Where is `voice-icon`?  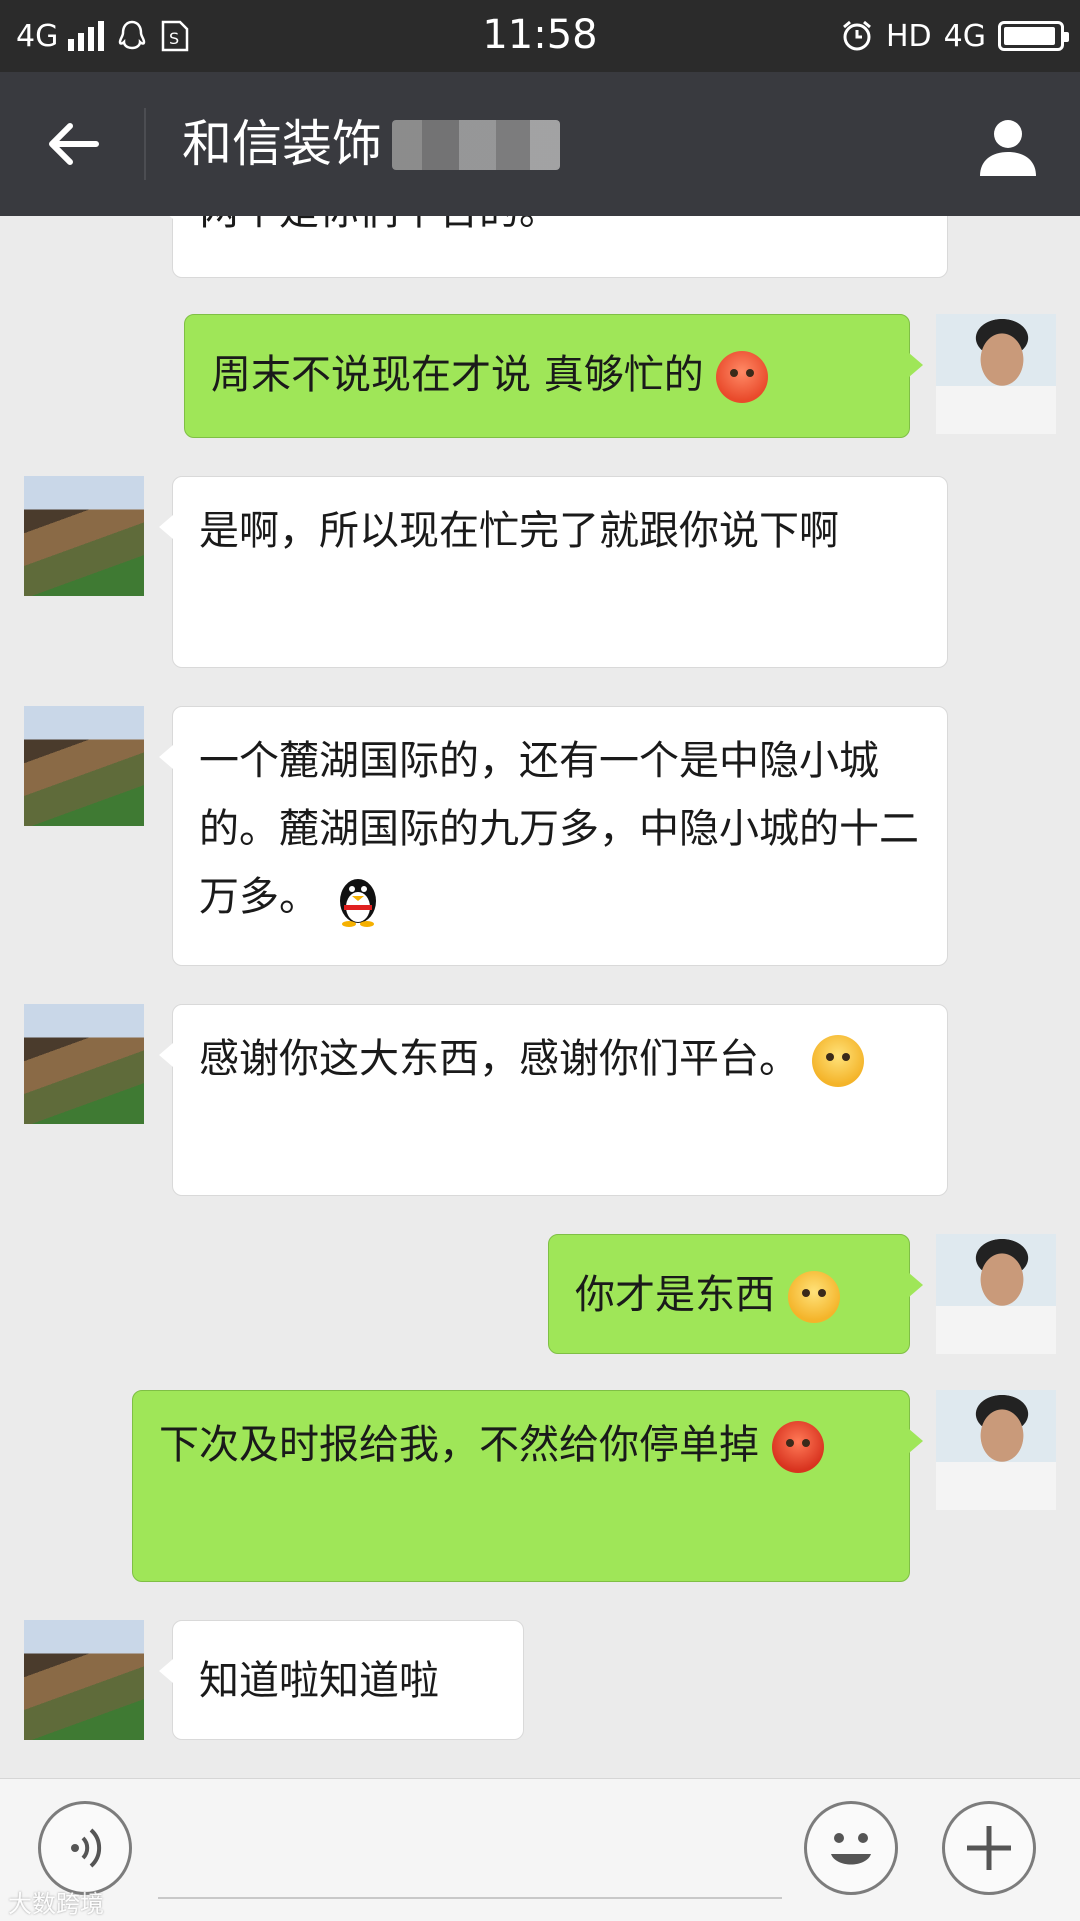 voice-icon is located at coordinates (86, 1848).